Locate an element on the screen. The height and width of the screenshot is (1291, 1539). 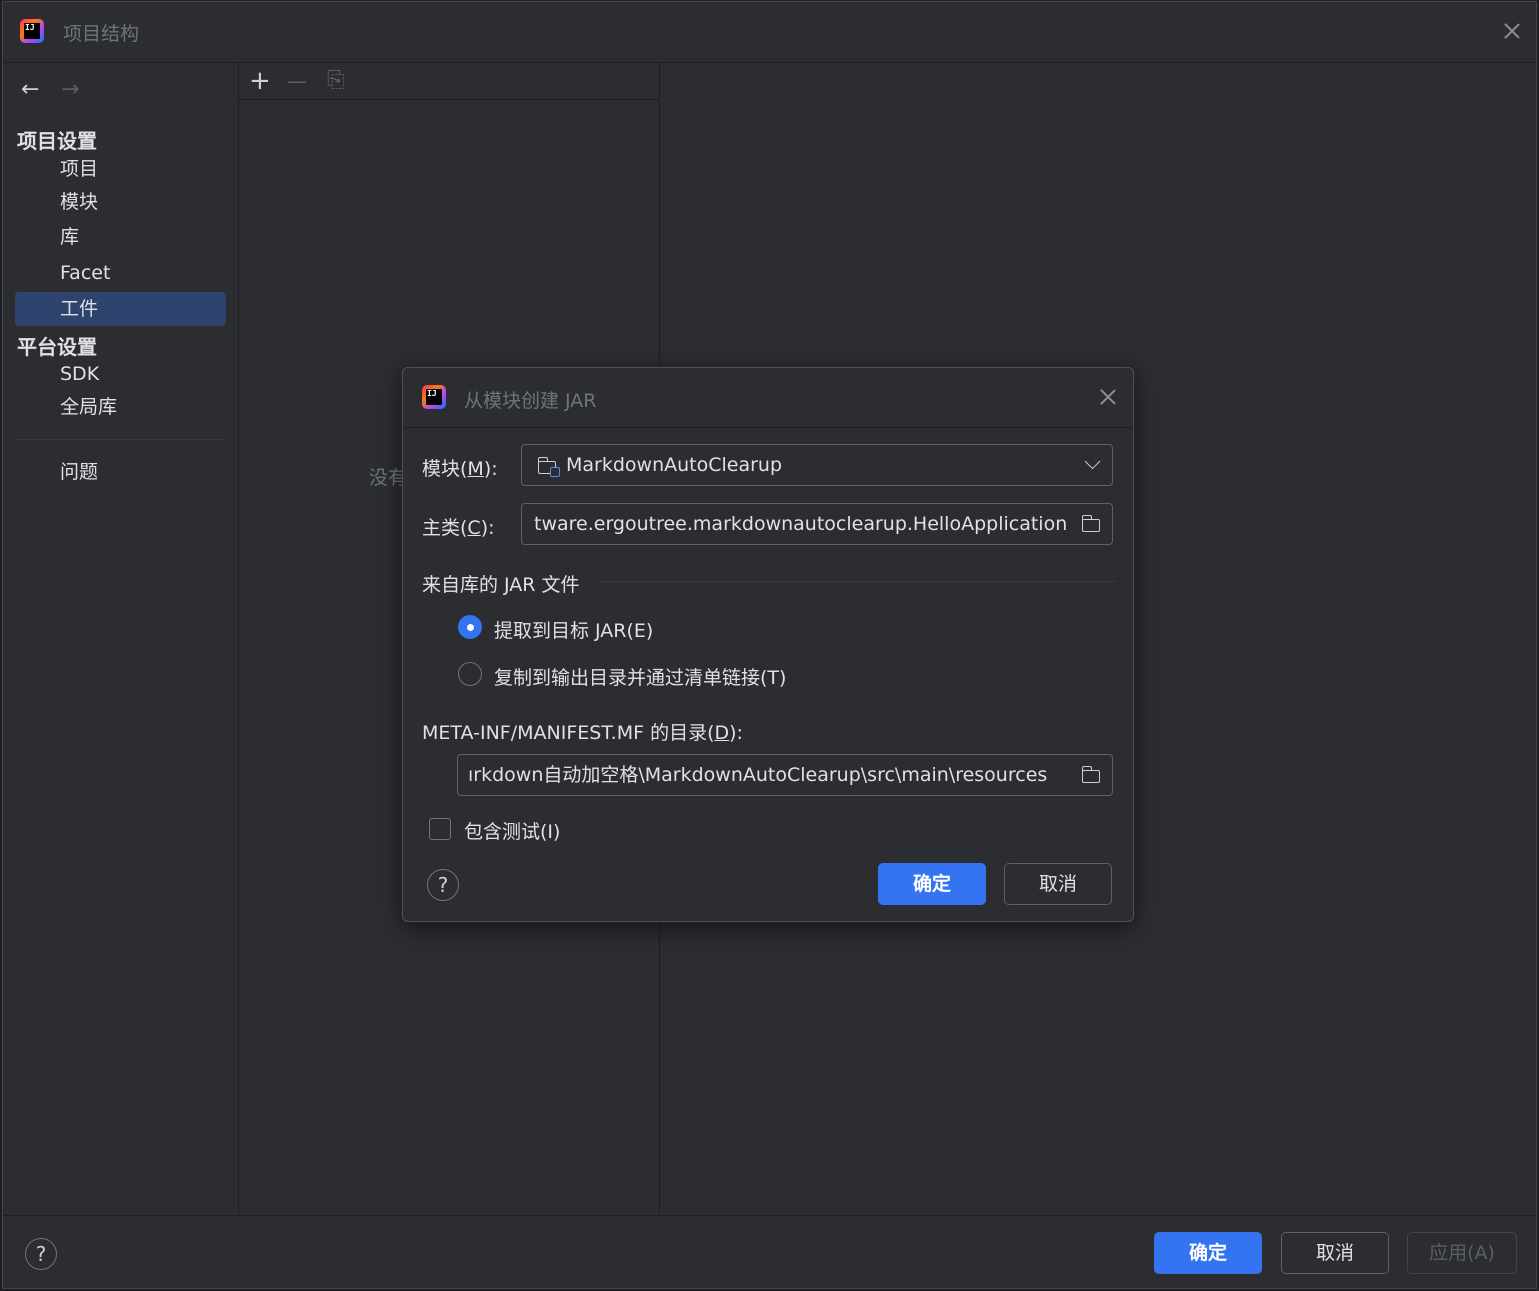
sidebar-item-libraries: 库 is located at coordinates (120, 237).